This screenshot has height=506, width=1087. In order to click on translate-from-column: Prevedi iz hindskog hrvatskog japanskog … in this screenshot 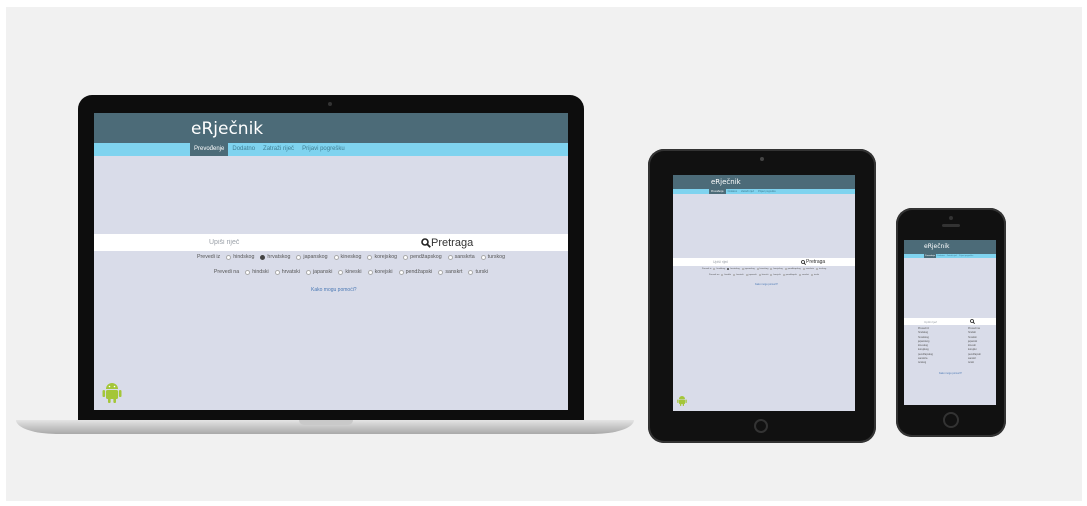, I will do `click(925, 346)`.